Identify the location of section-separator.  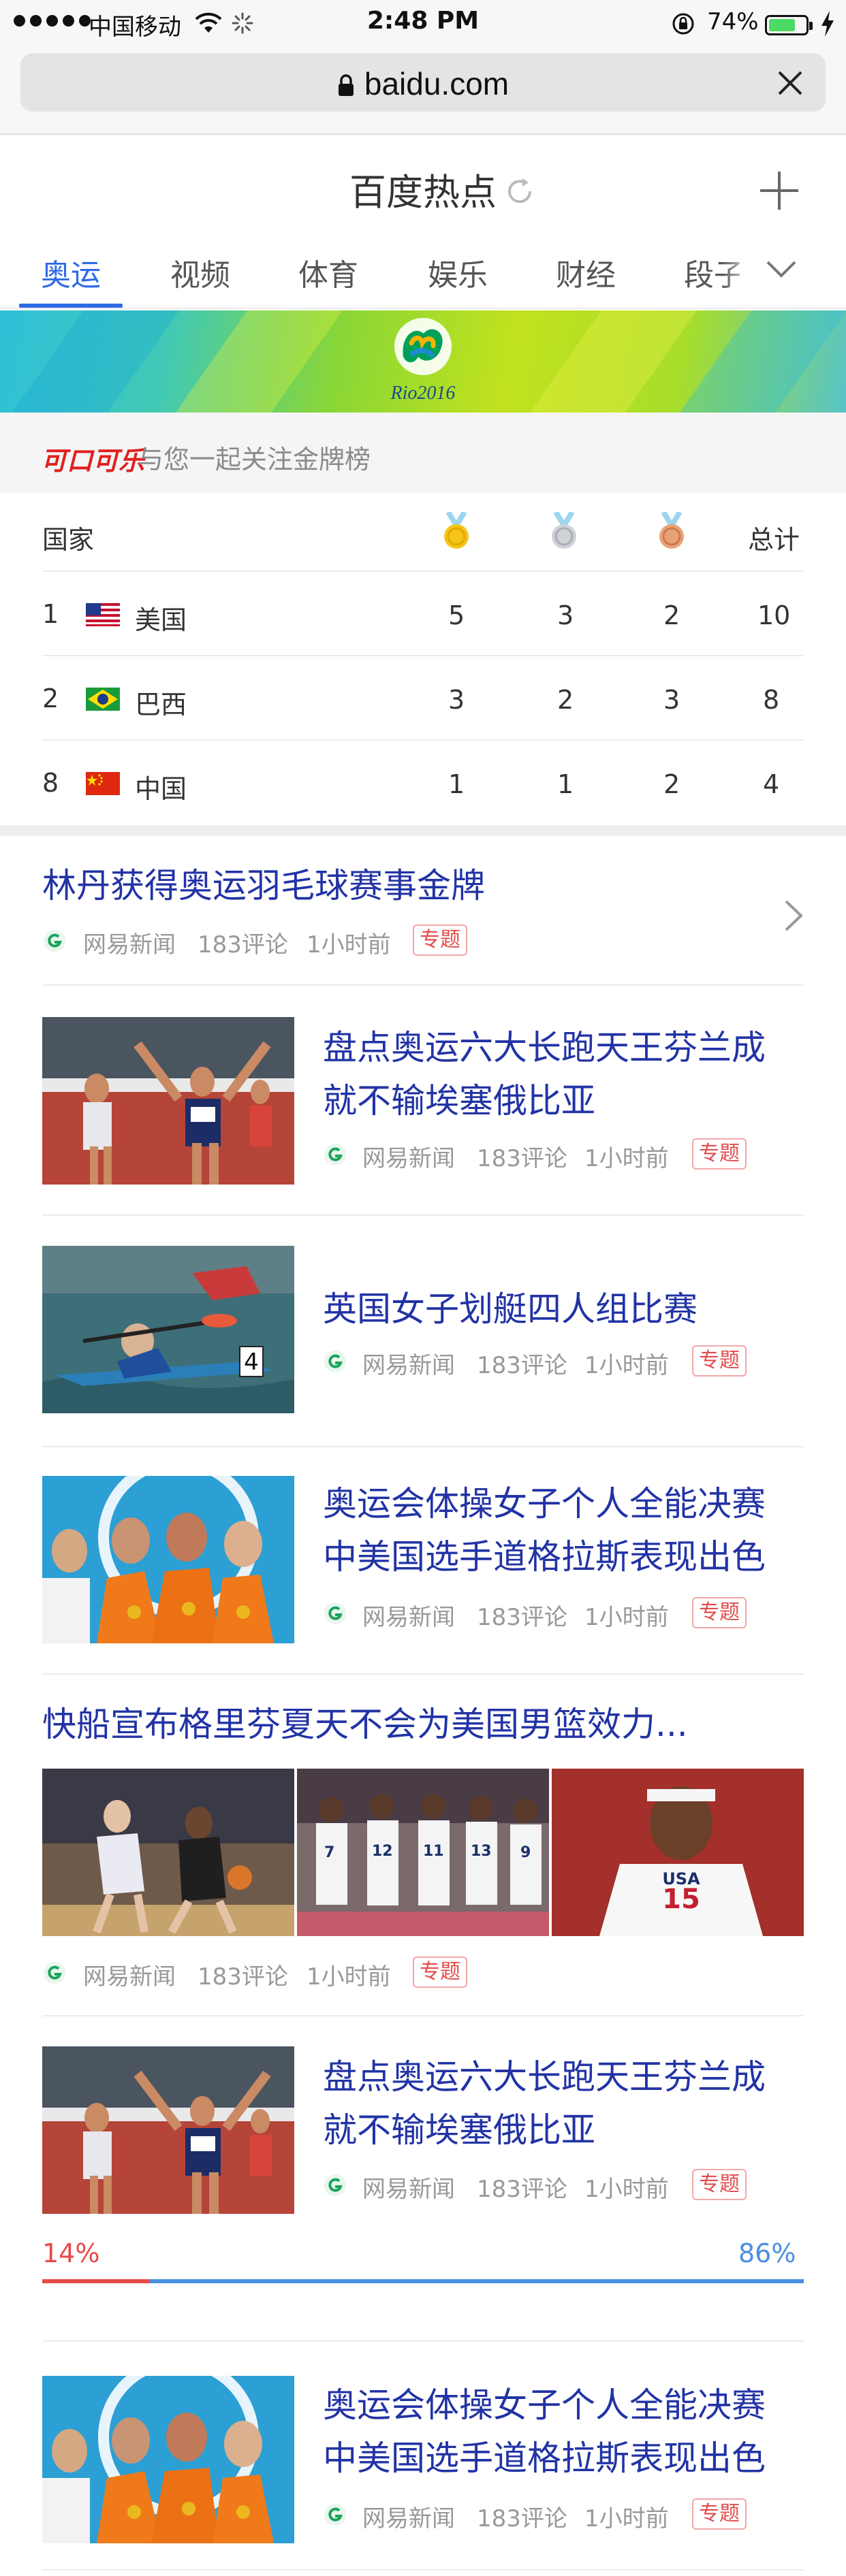
(423, 831).